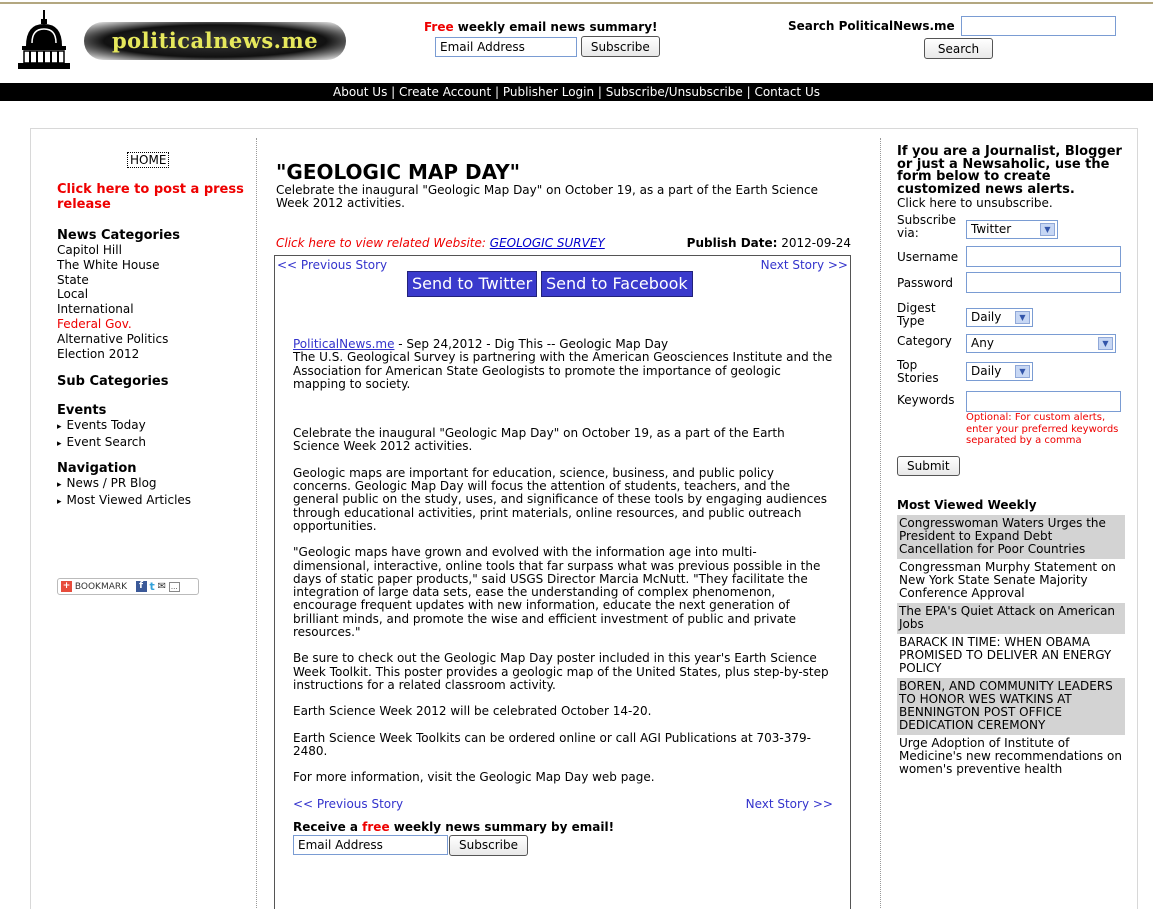 This screenshot has height=909, width=1153. Describe the element at coordinates (982, 343) in the screenshot. I see `category-value: Any` at that location.